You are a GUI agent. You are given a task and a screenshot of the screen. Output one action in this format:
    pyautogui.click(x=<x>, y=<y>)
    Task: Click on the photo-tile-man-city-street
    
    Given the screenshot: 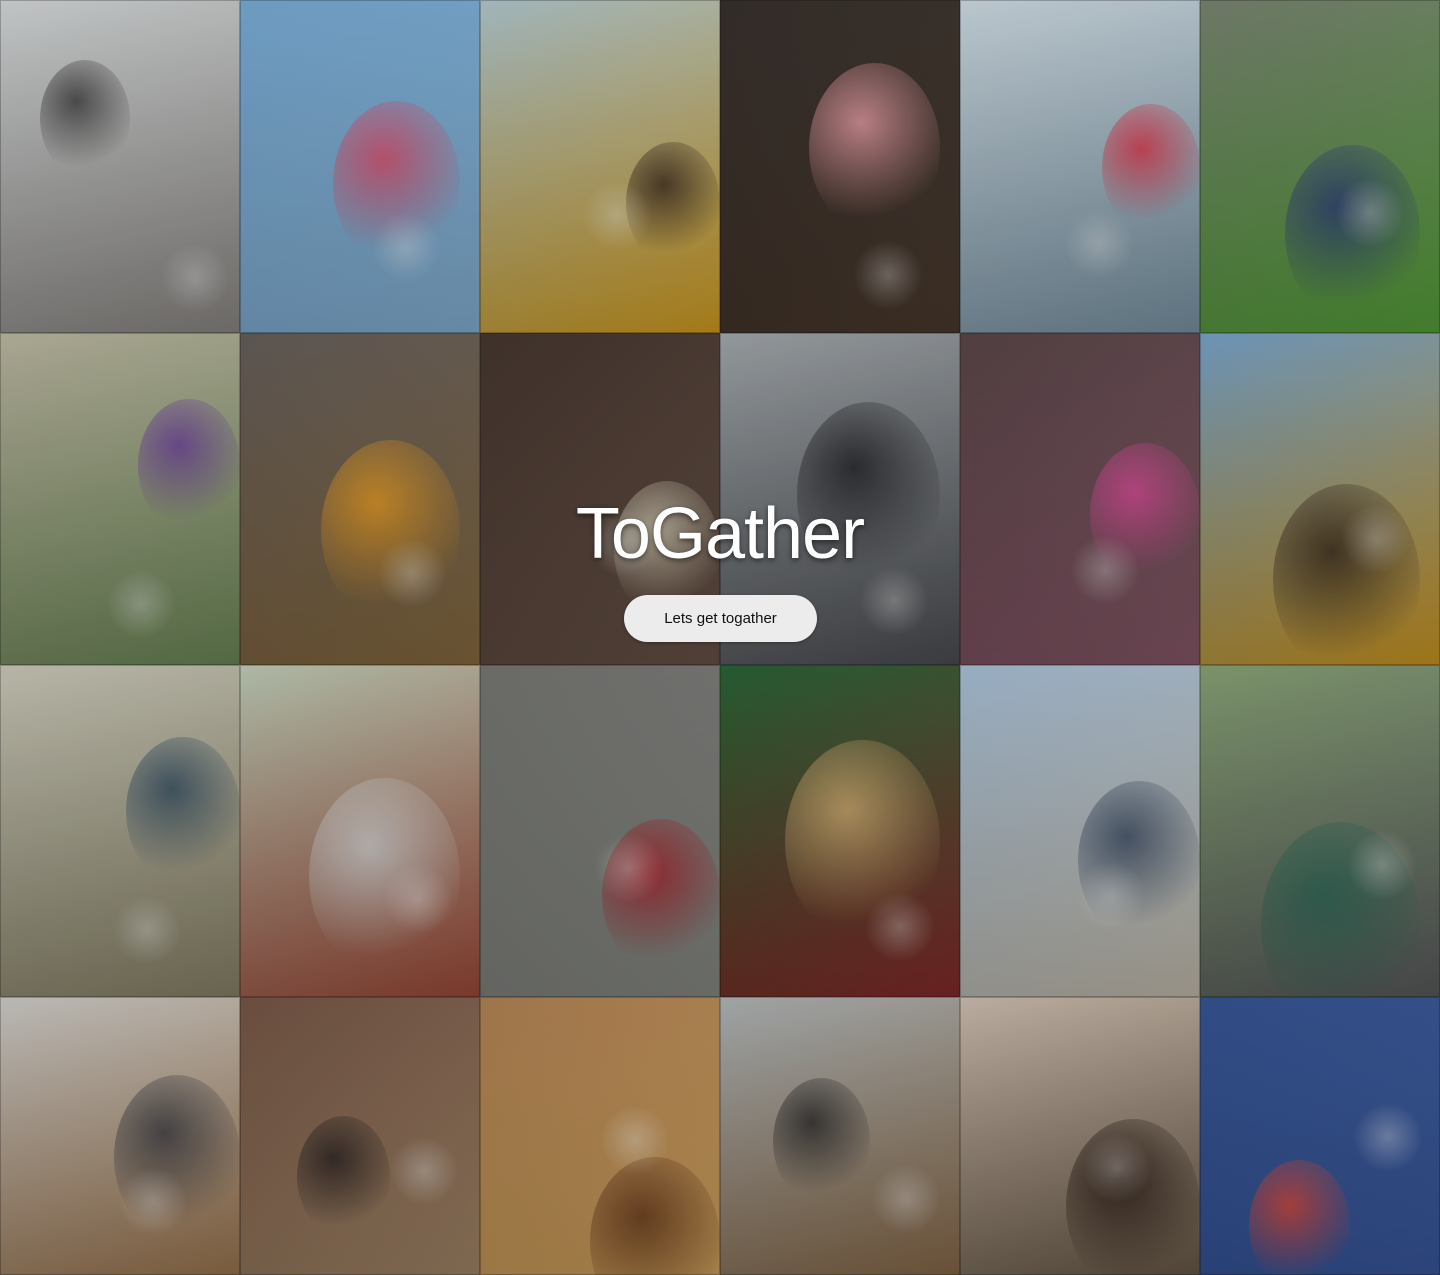 What is the action you would take?
    pyautogui.click(x=1080, y=1136)
    